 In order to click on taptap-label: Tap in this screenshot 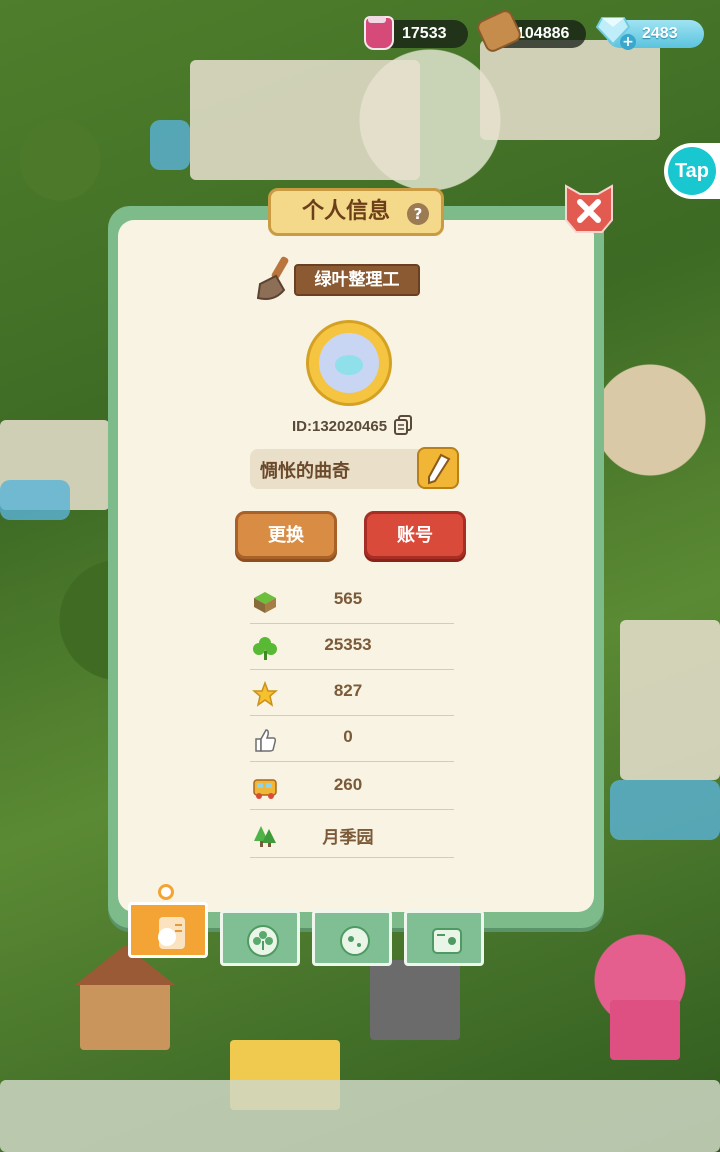, I will do `click(692, 171)`.